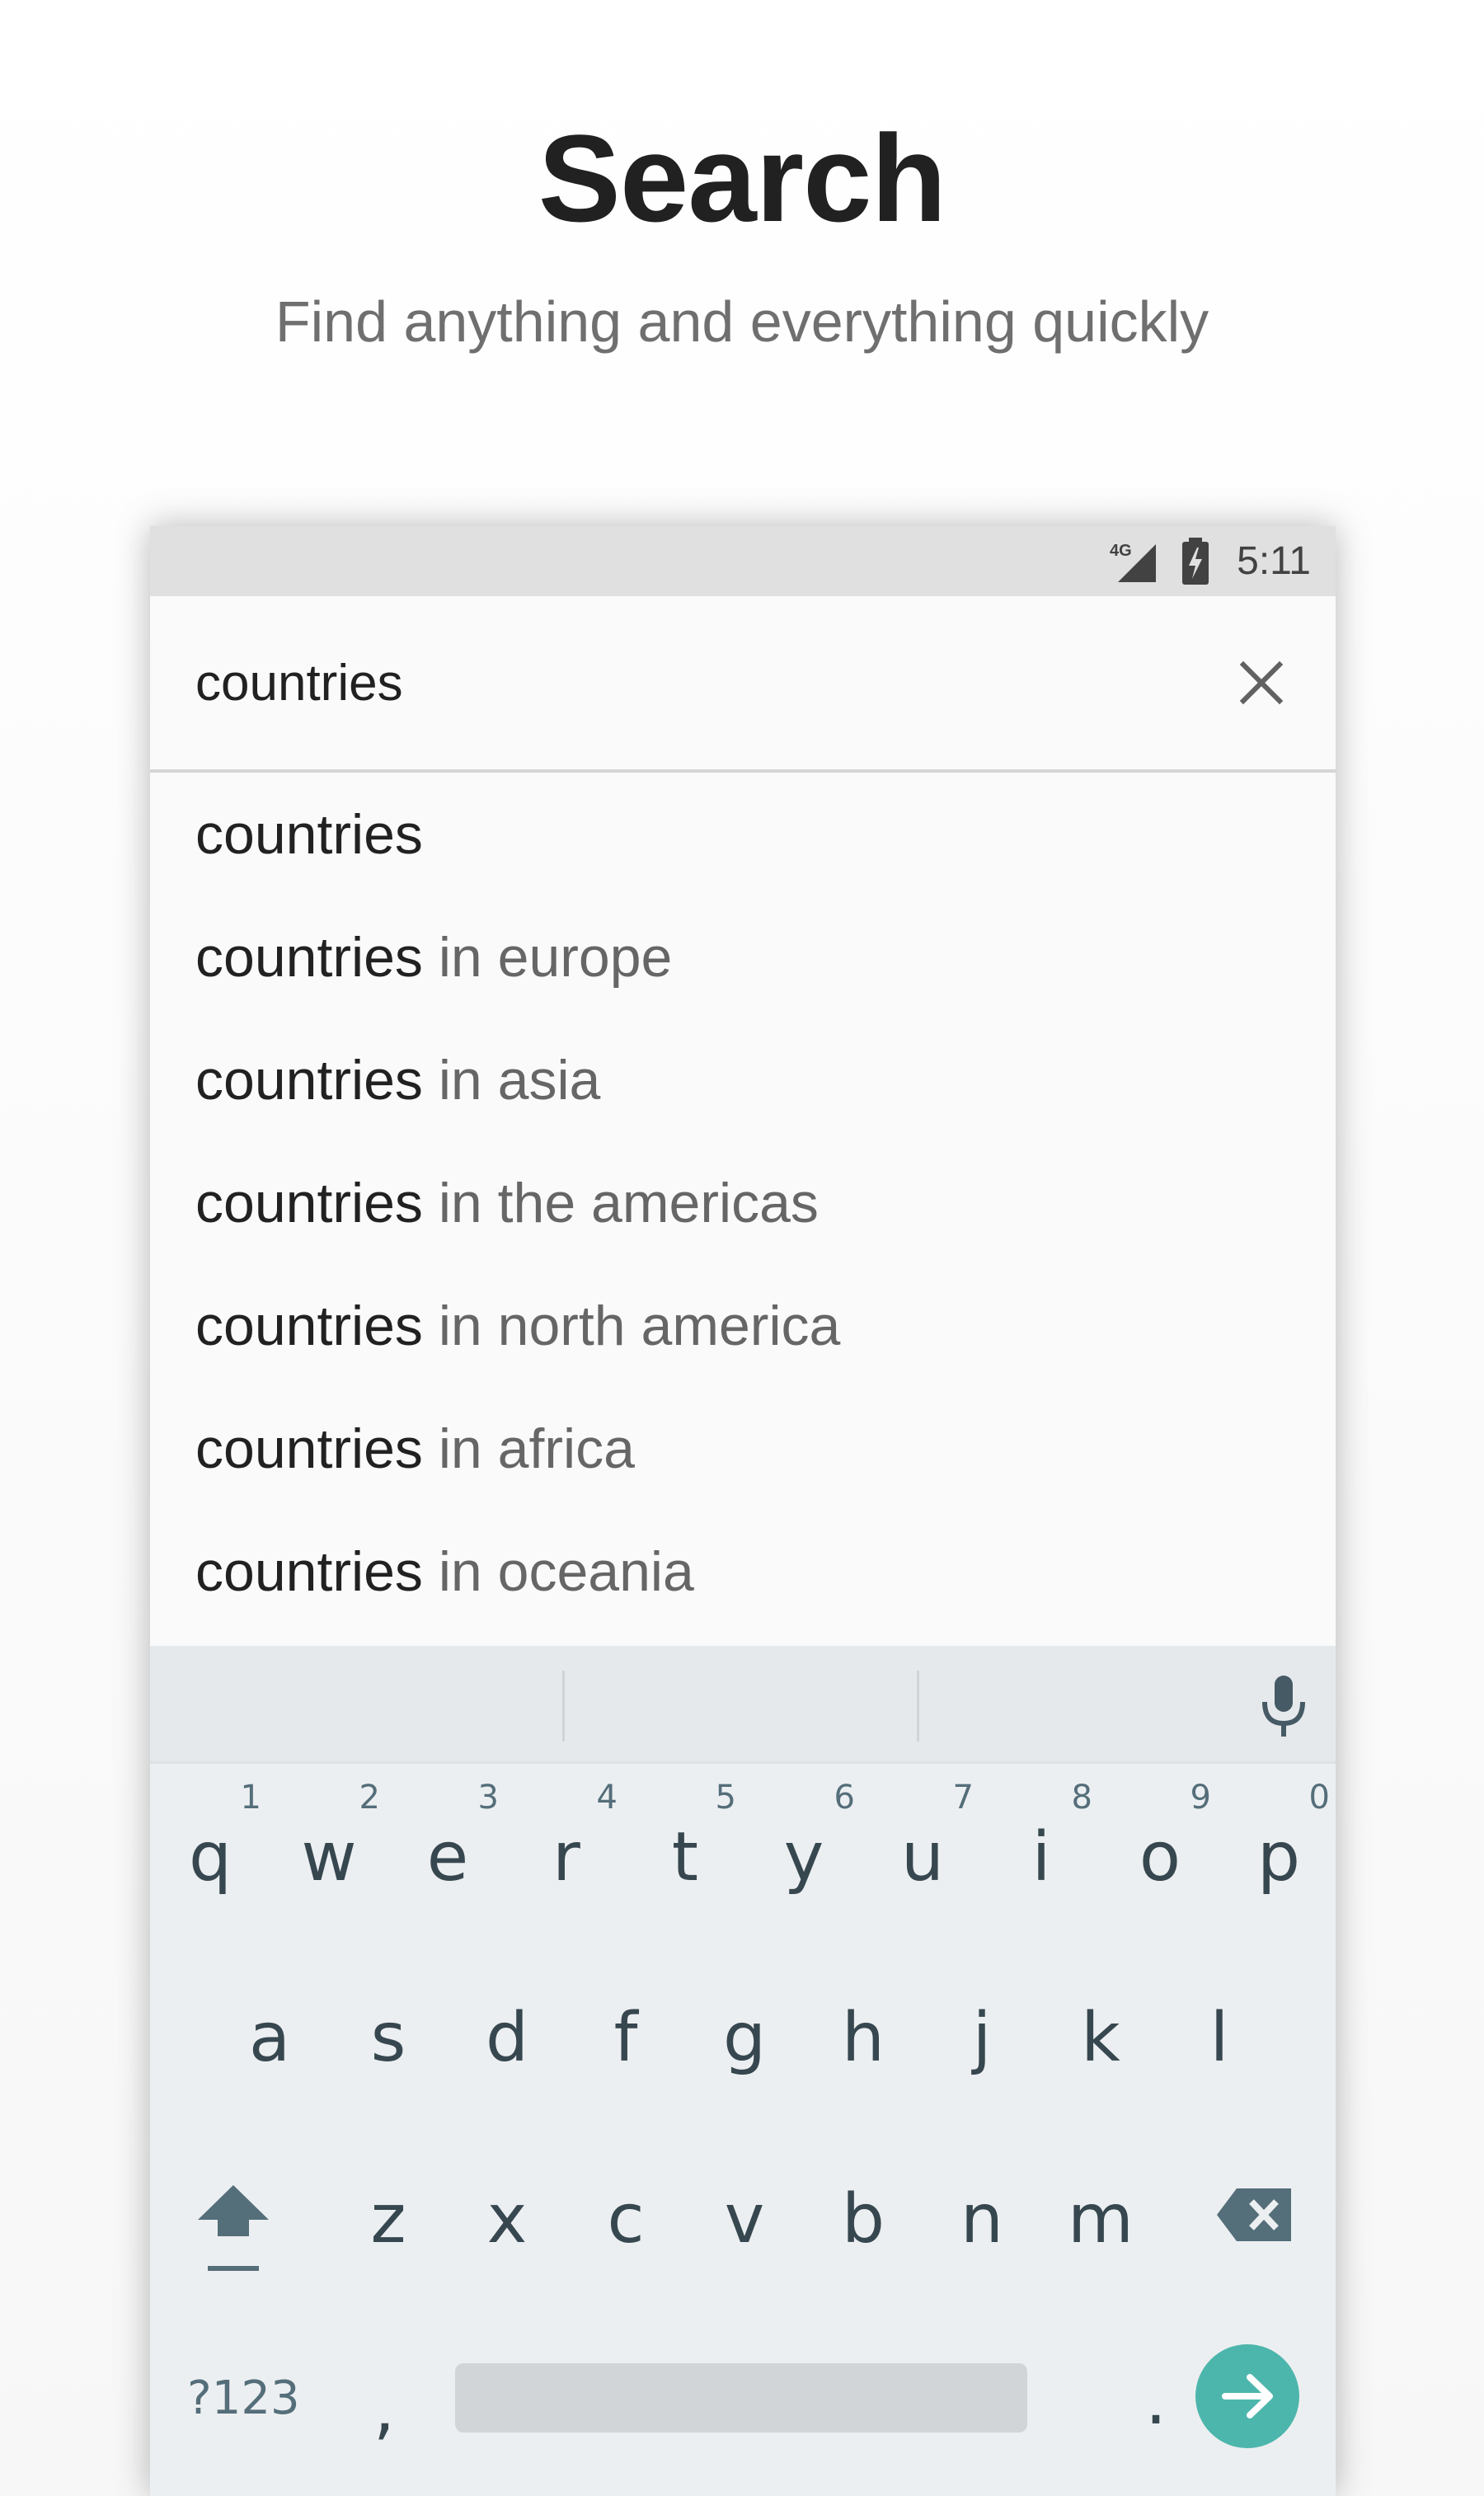  What do you see at coordinates (1155, 2401) in the screenshot?
I see `key-label: .` at bounding box center [1155, 2401].